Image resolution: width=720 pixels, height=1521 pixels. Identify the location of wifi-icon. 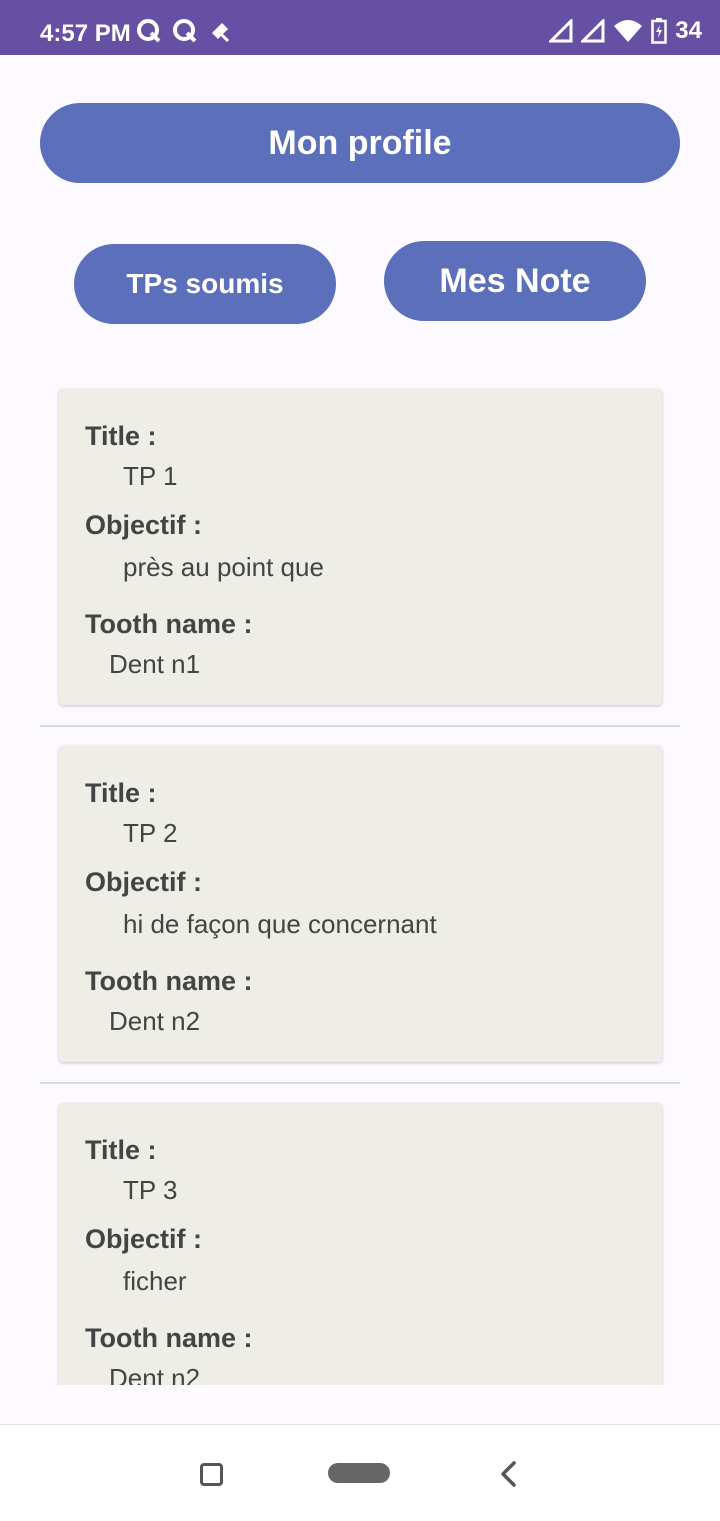
(628, 31).